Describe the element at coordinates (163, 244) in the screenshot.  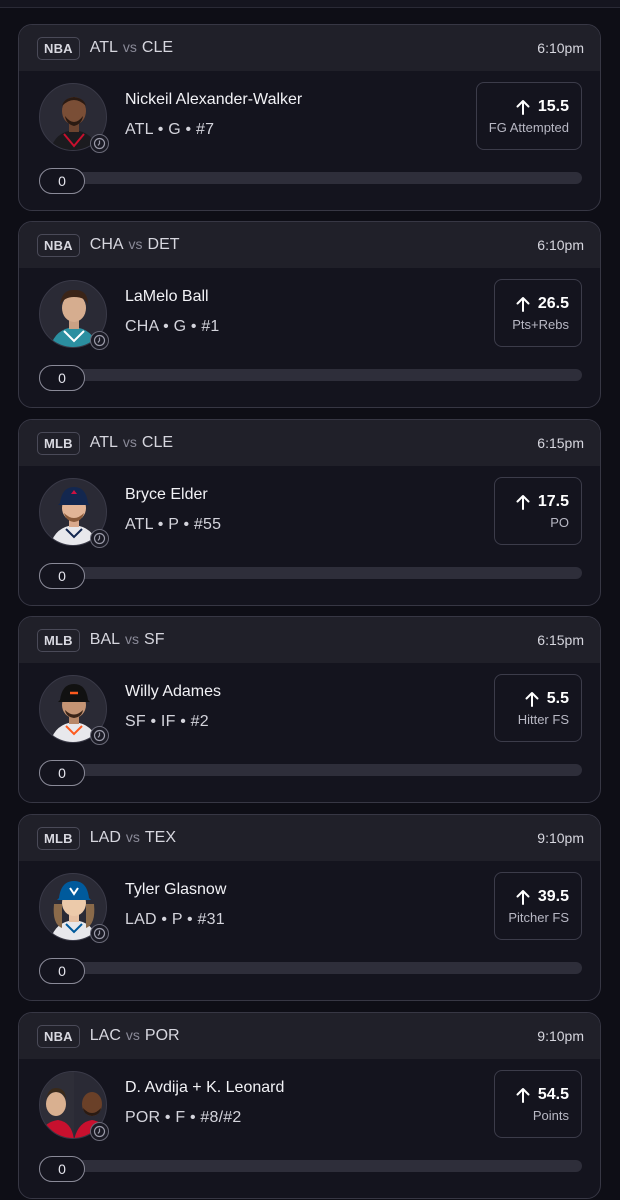
I see `away-team: DET` at that location.